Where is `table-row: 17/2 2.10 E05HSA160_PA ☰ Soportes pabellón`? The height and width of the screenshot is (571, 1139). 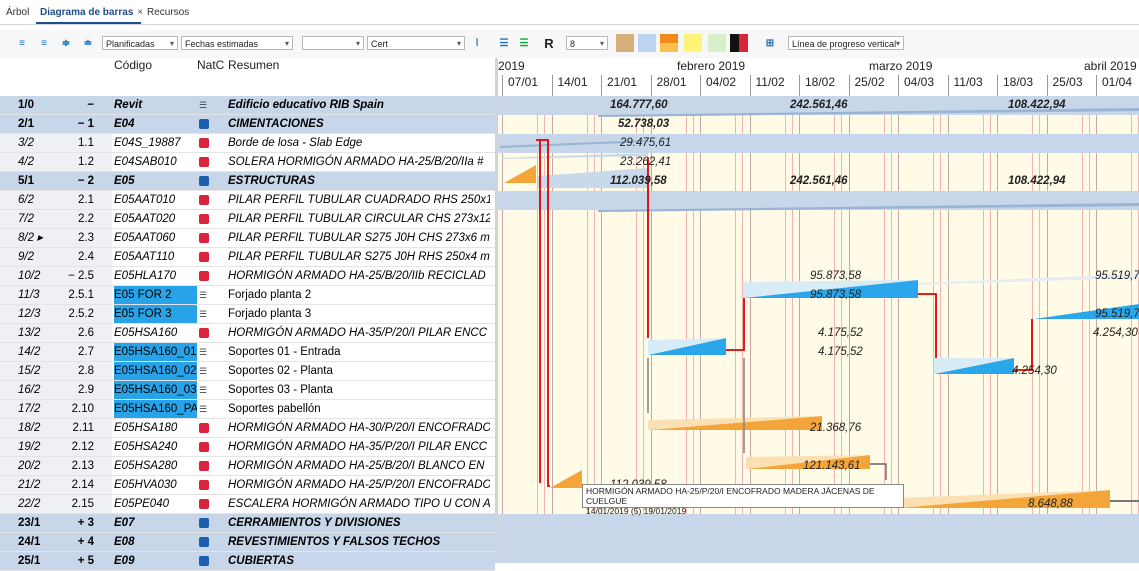
table-row: 17/2 2.10 E05HSA160_PA ☰ Soportes pabellón is located at coordinates (247, 409).